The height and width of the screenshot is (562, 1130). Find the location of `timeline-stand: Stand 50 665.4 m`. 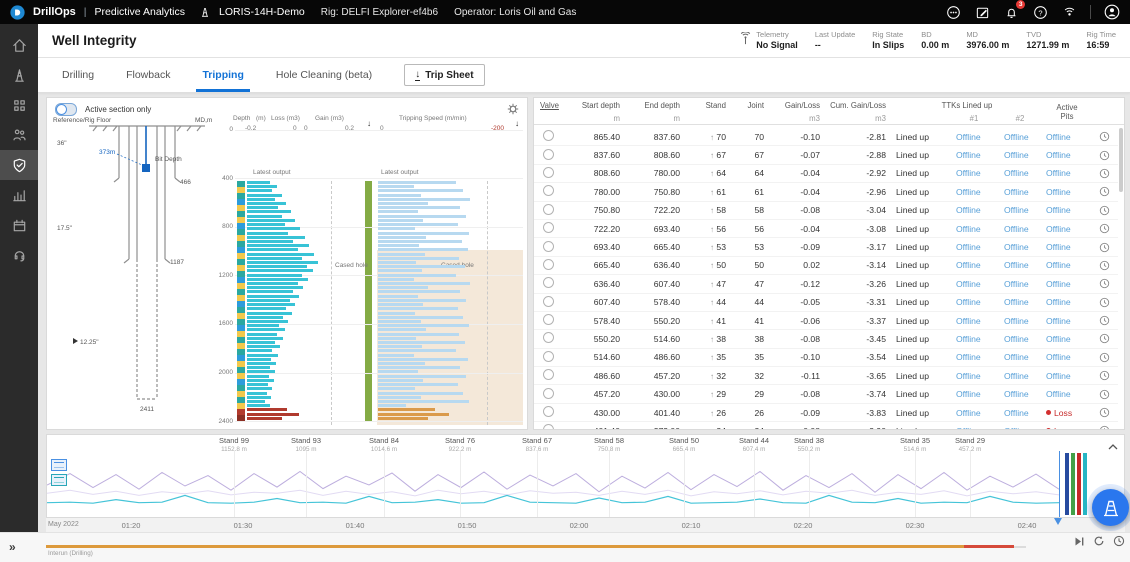

timeline-stand: Stand 50 665.4 m is located at coordinates (684, 444).